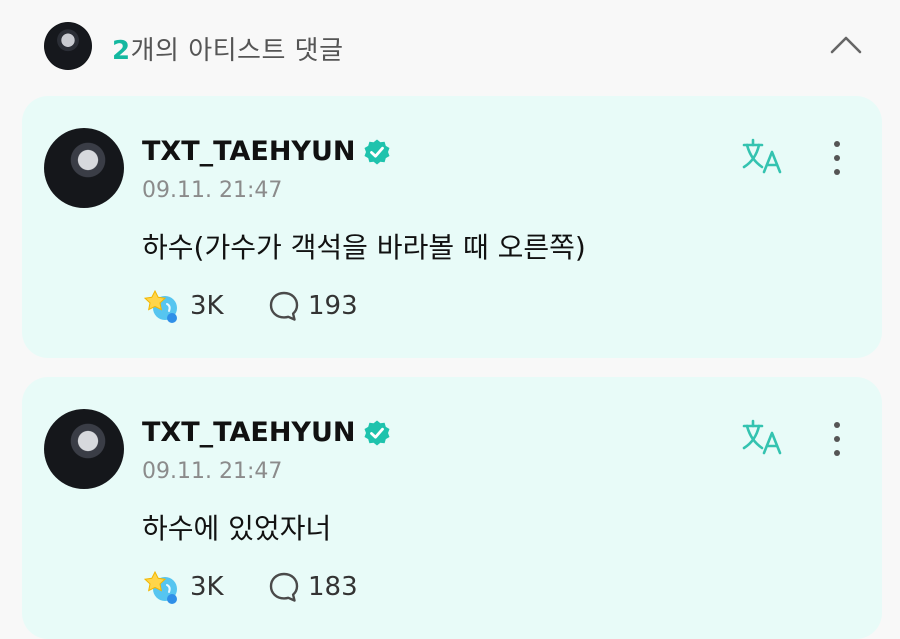 The height and width of the screenshot is (639, 900). Describe the element at coordinates (250, 306) in the screenshot. I see `comment-meta: 3K 193` at that location.